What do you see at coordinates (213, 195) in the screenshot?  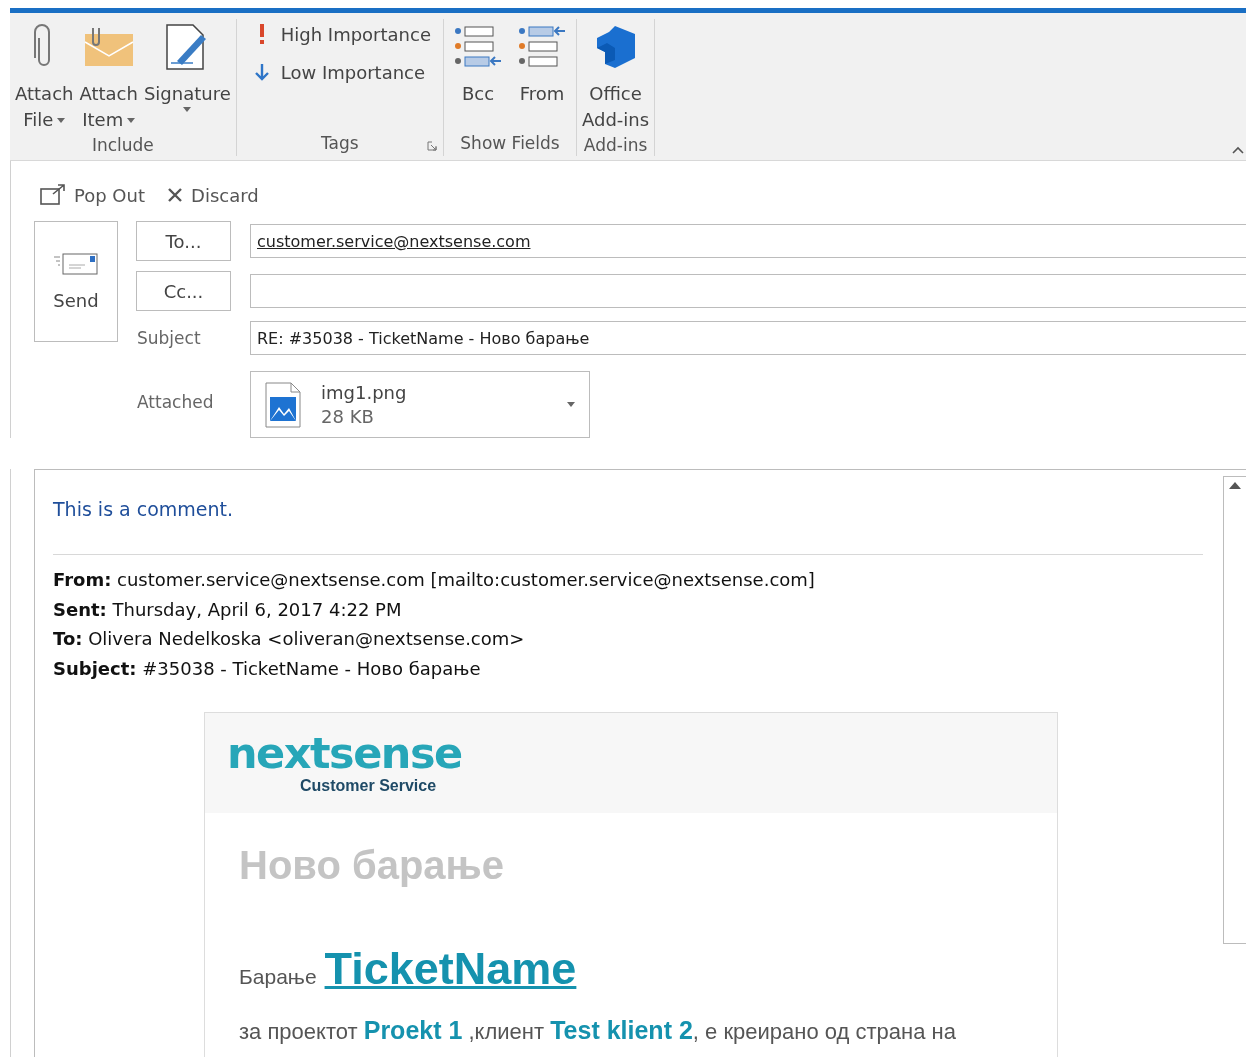 I see `toolbar-button: Discard` at bounding box center [213, 195].